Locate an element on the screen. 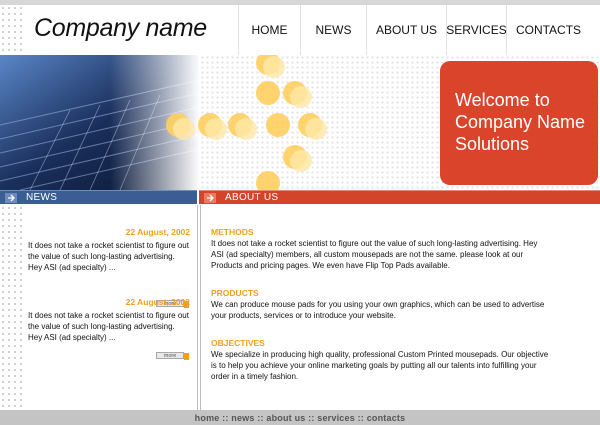 This screenshot has height=425, width=600. left-dot-pattern is located at coordinates (11, 307).